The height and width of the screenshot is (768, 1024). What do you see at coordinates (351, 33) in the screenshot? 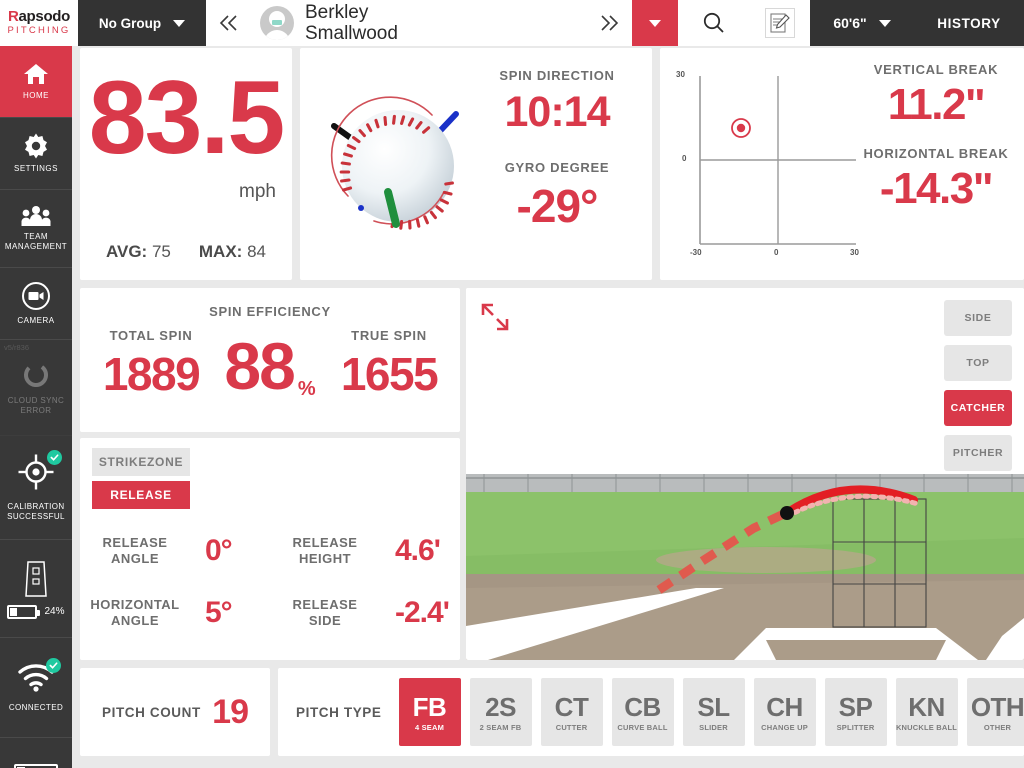
I see `player-last-name: Smallwood` at bounding box center [351, 33].